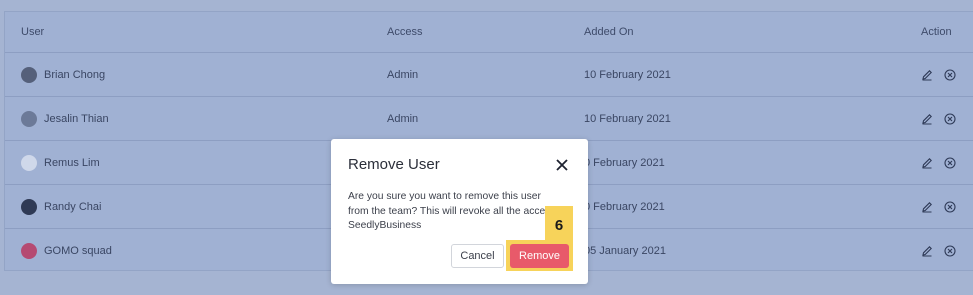  What do you see at coordinates (489, 32) in the screenshot?
I see `table-header-row: User Access Added On Action` at bounding box center [489, 32].